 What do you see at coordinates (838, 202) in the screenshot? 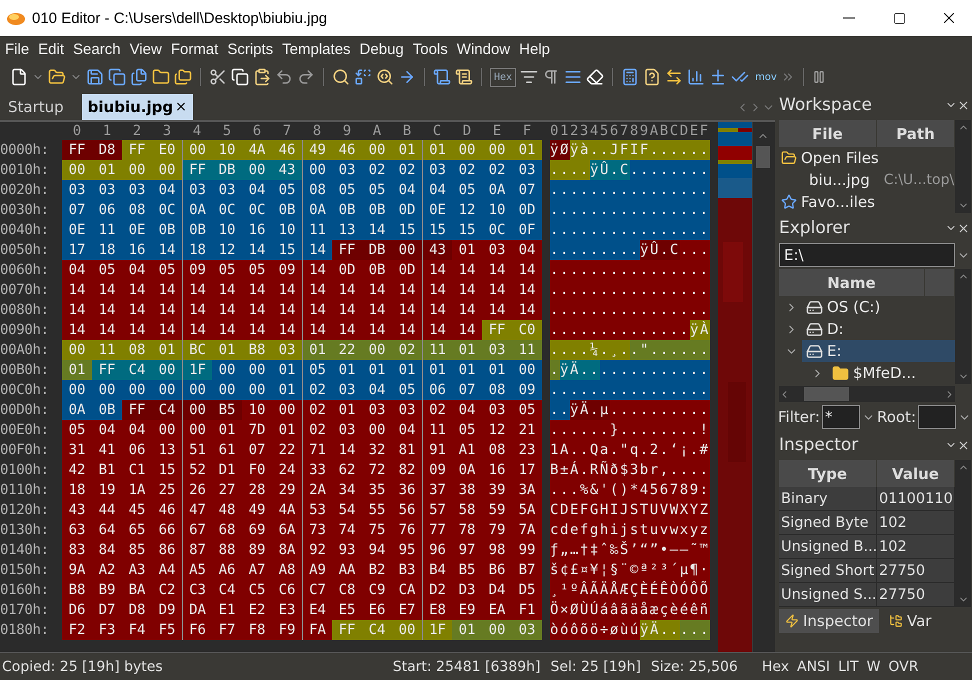
I see `tree-item: Favo...iles` at bounding box center [838, 202].